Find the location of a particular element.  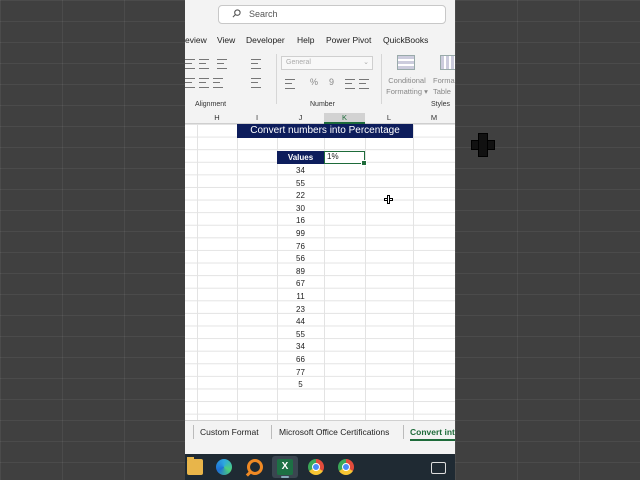

value-cell: 56 is located at coordinates (300, 259).